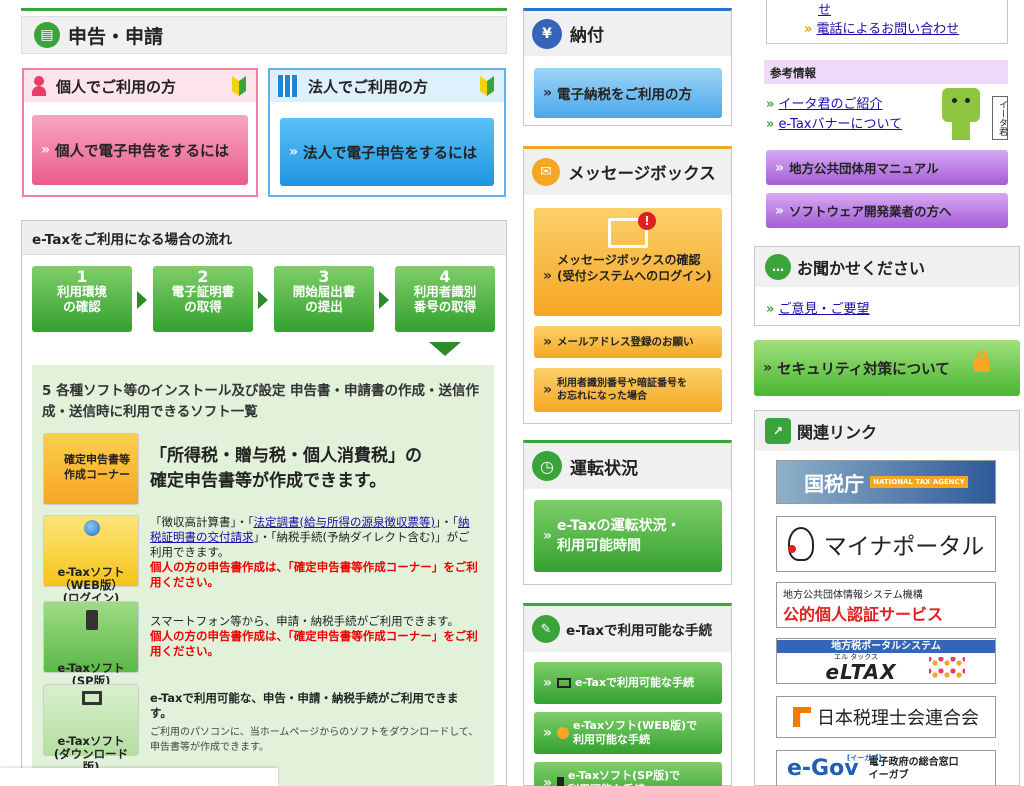 This screenshot has height=786, width=1024. I want to click on corporate-label: 法人でご利用の方, so click(368, 86).